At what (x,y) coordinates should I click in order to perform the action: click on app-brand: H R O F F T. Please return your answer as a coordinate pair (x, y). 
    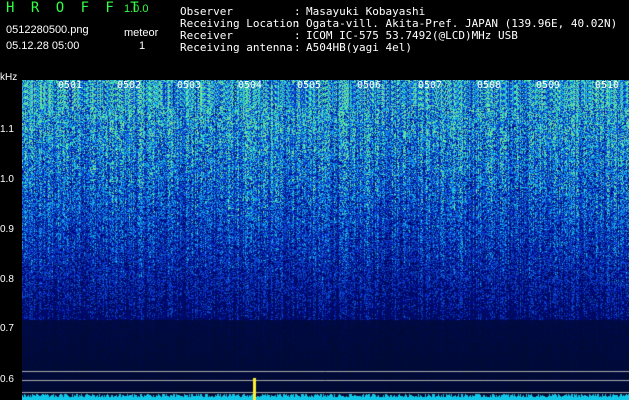
    Looking at the image, I should click on (74, 8).